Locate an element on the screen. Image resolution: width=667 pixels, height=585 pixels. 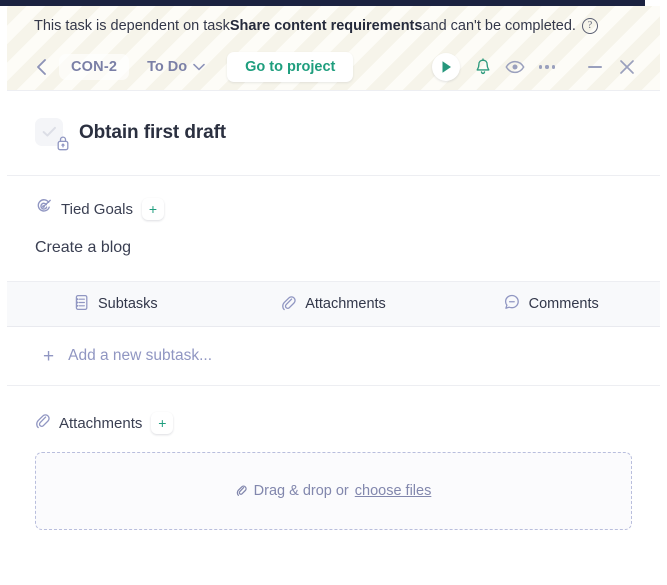
task-key-label: CON-2 is located at coordinates (94, 67).